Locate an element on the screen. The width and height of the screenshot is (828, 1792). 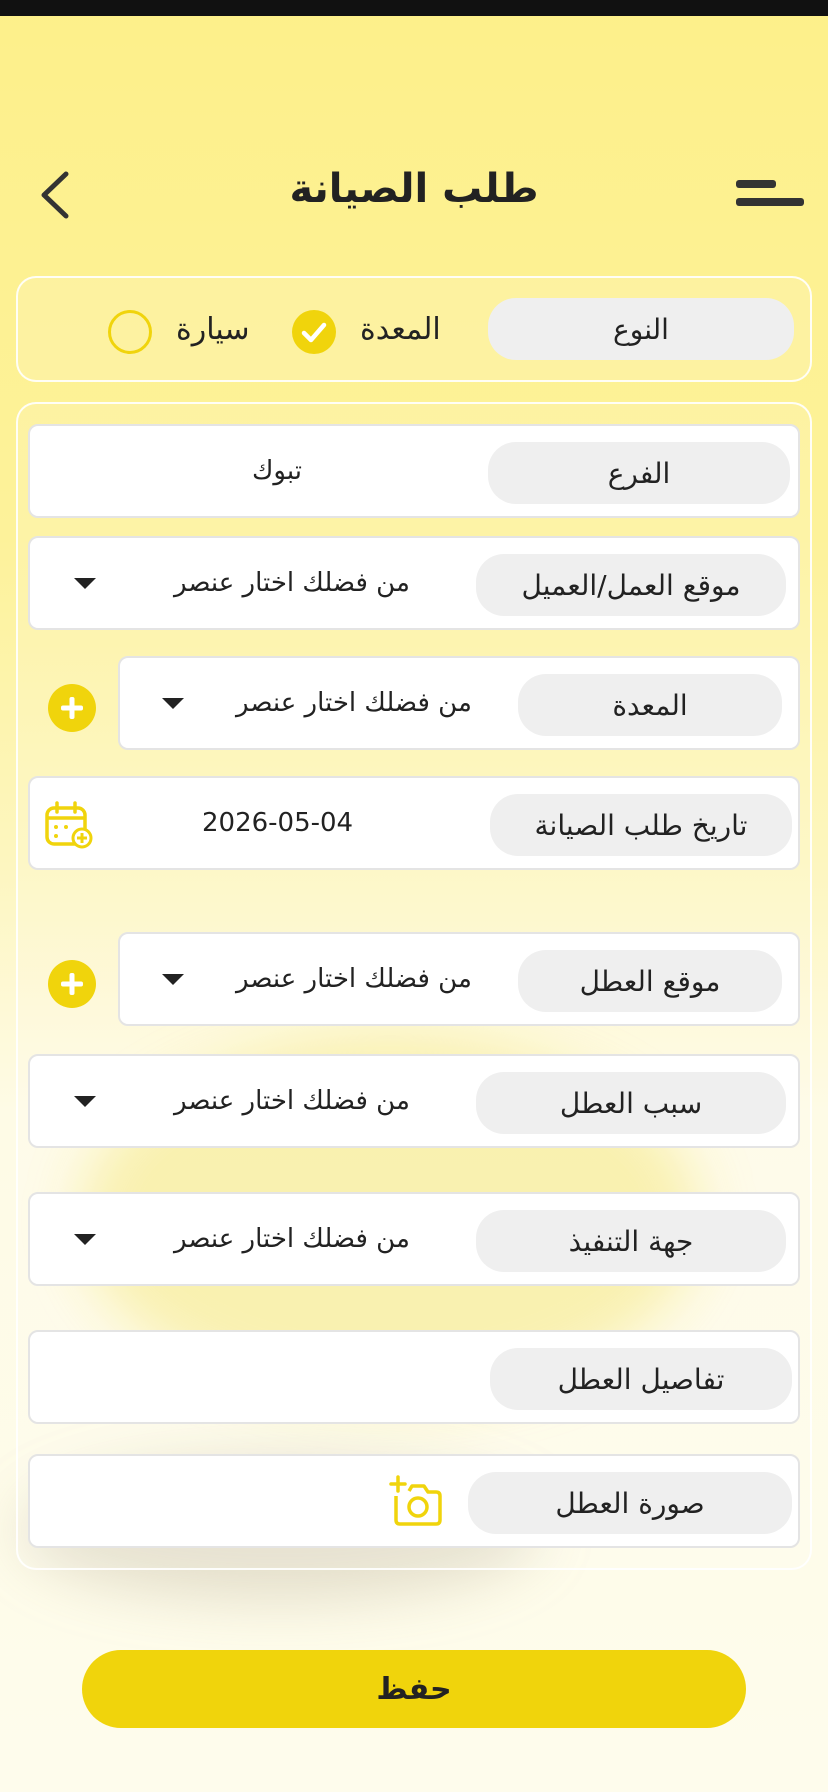
executing-party-select: من فضلك اختار عنصر is located at coordinates (292, 1239).